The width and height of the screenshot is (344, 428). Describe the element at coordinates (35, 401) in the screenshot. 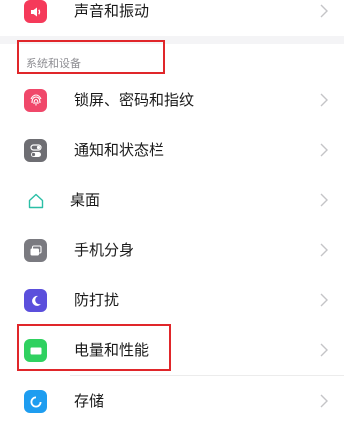

I see `storage-icon` at that location.